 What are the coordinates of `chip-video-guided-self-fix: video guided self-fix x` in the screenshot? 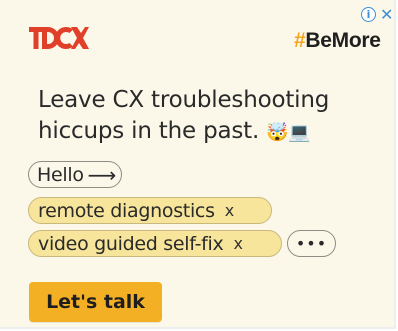 It's located at (155, 243).